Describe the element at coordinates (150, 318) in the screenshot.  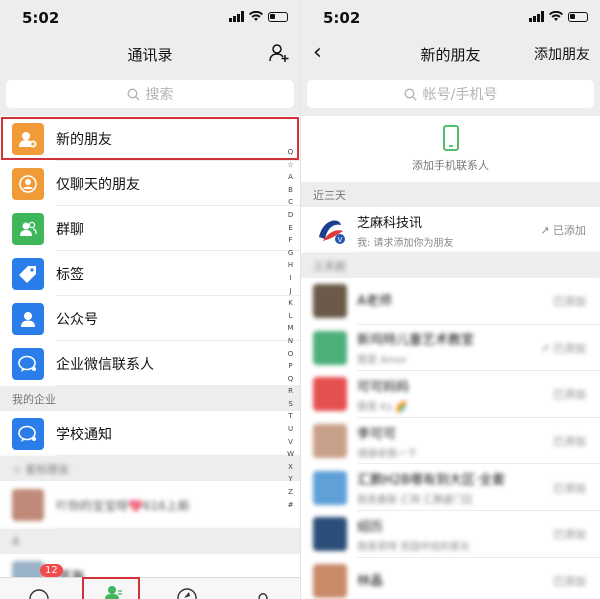
I see `official-accounts-item: 公众号` at that location.